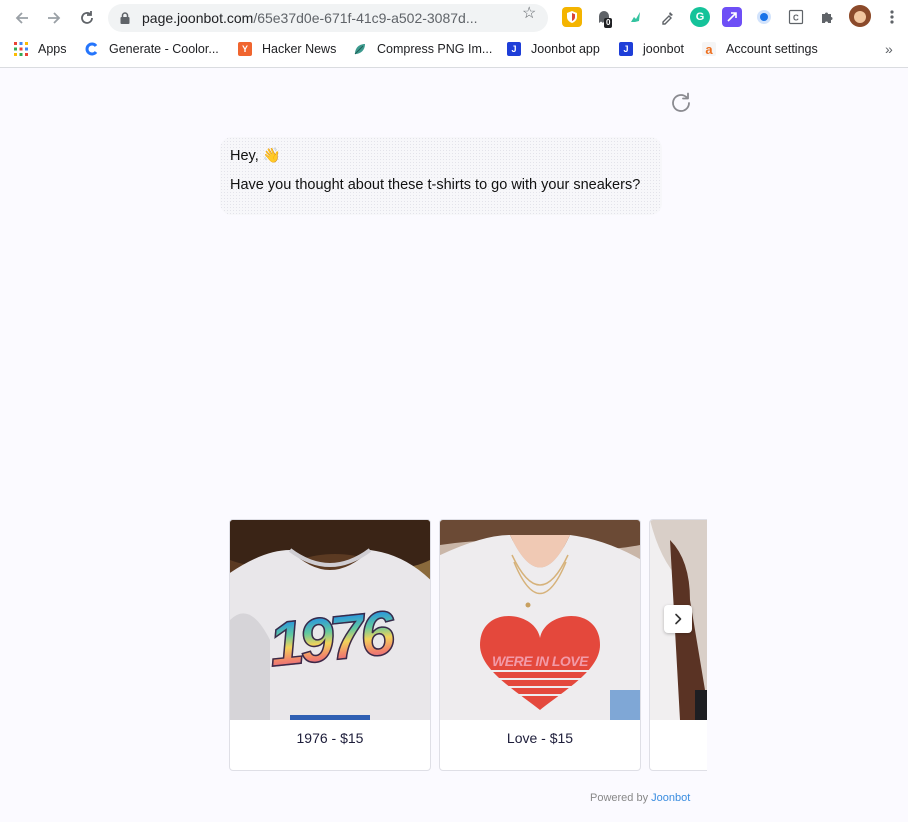 This screenshot has height=822, width=908. I want to click on bookmark-account-settings: a Account settings, so click(760, 49).